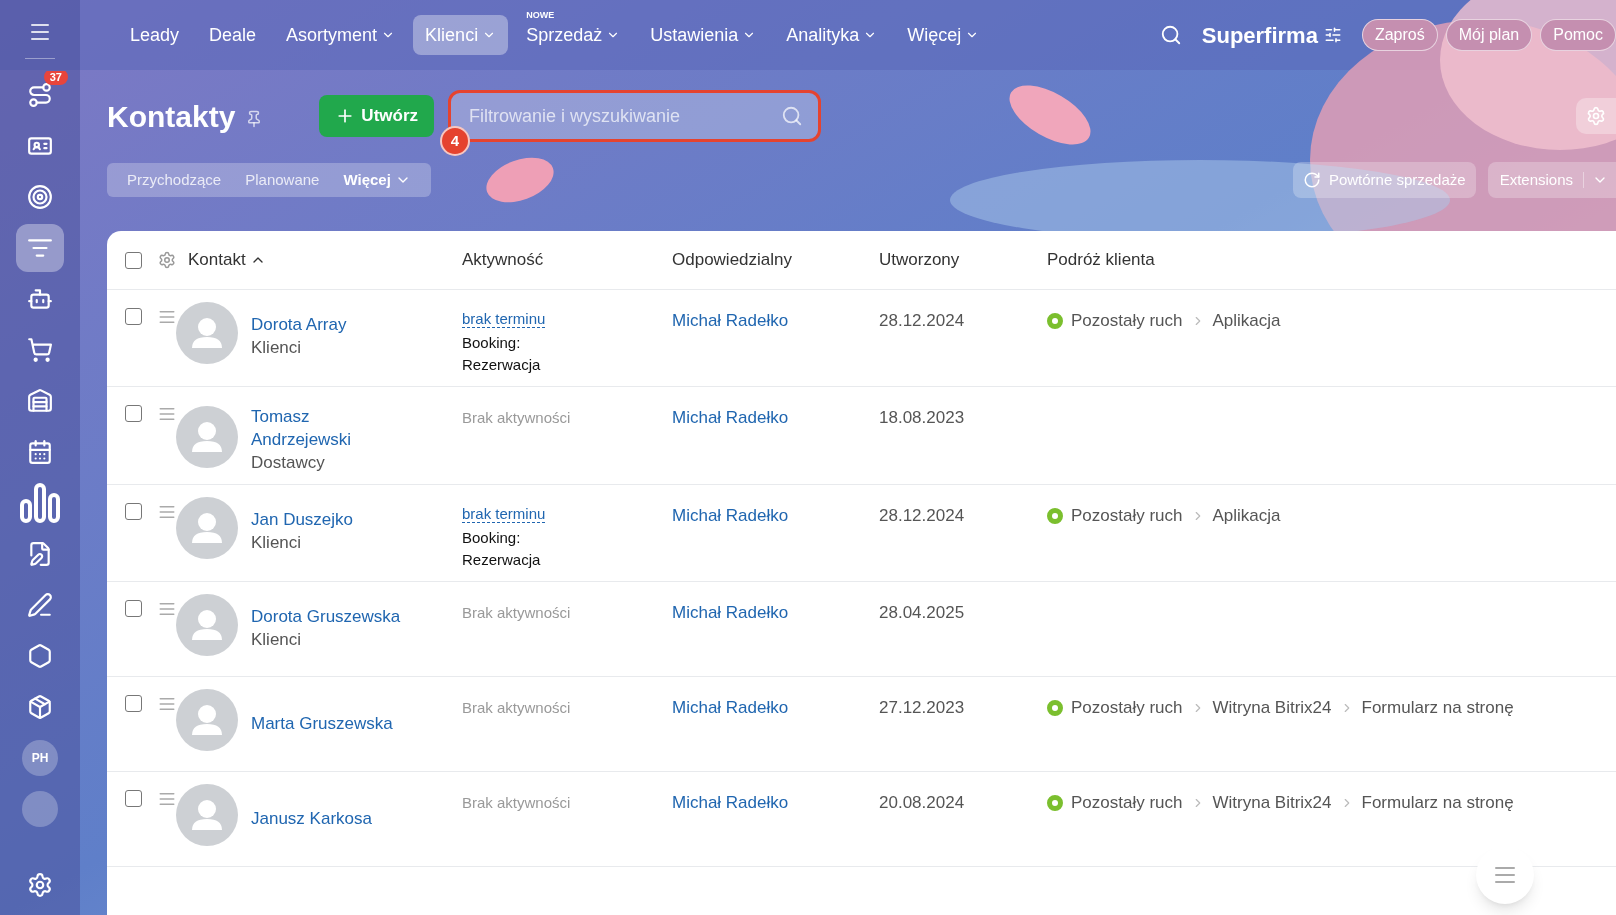  What do you see at coordinates (40, 656) in the screenshot?
I see `hexagon-icon` at bounding box center [40, 656].